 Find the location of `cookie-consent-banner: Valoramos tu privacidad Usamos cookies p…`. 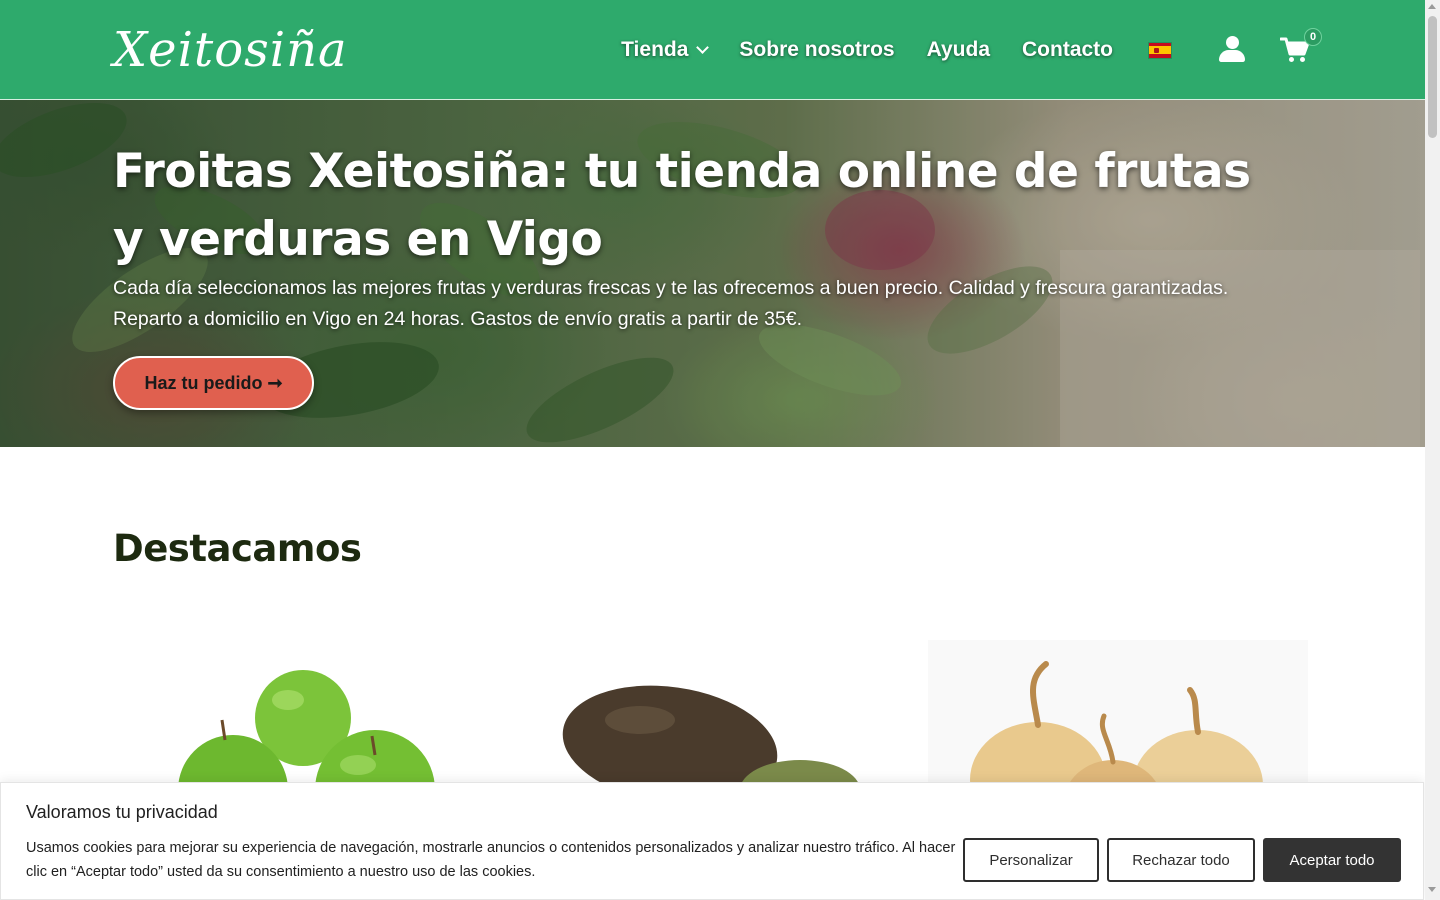

cookie-consent-banner: Valoramos tu privacidad Usamos cookies p… is located at coordinates (712, 841).